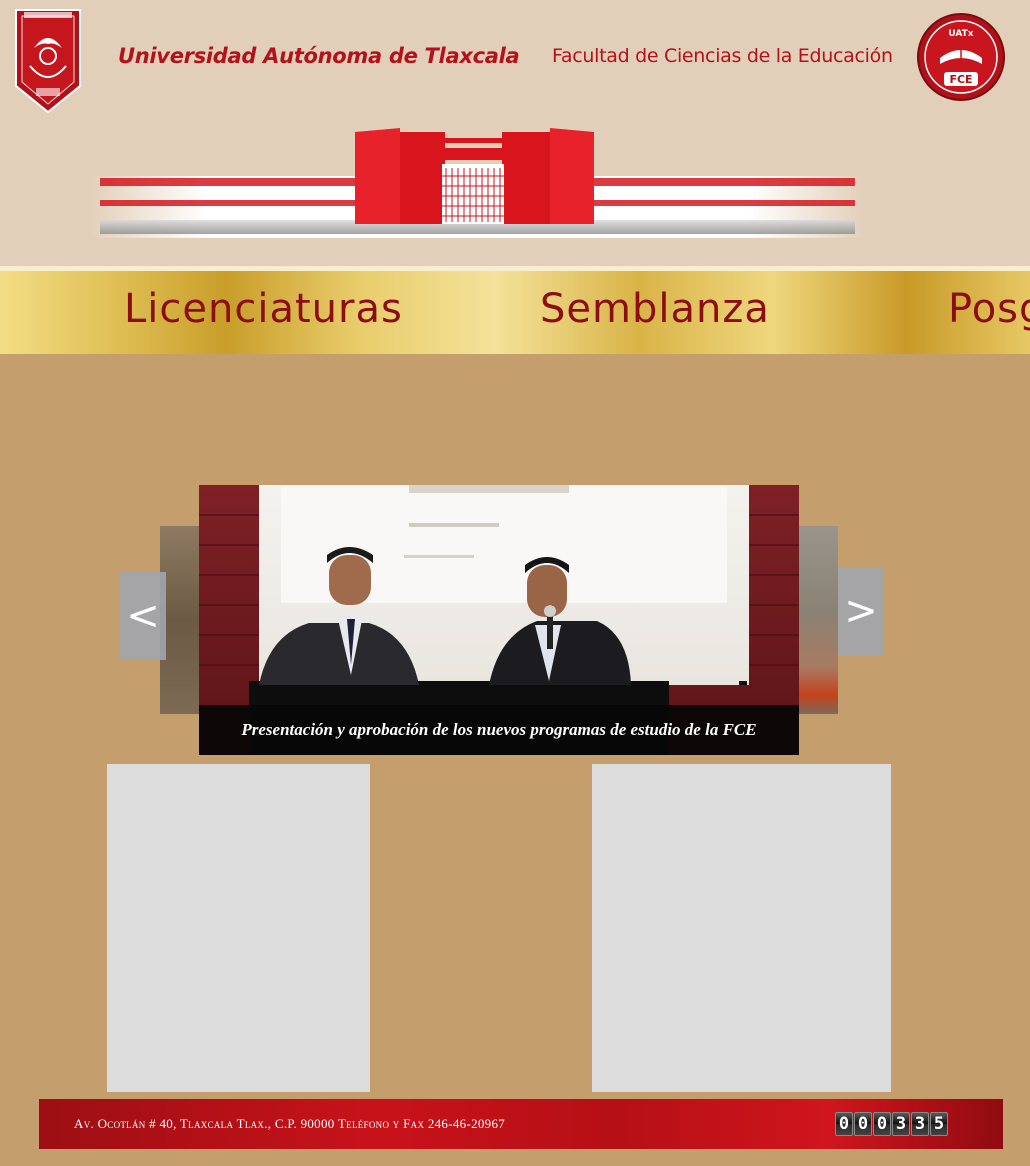 This screenshot has width=1030, height=1166. What do you see at coordinates (263, 309) in the screenshot?
I see `nav-item-licenciaturas: Licenciaturas` at bounding box center [263, 309].